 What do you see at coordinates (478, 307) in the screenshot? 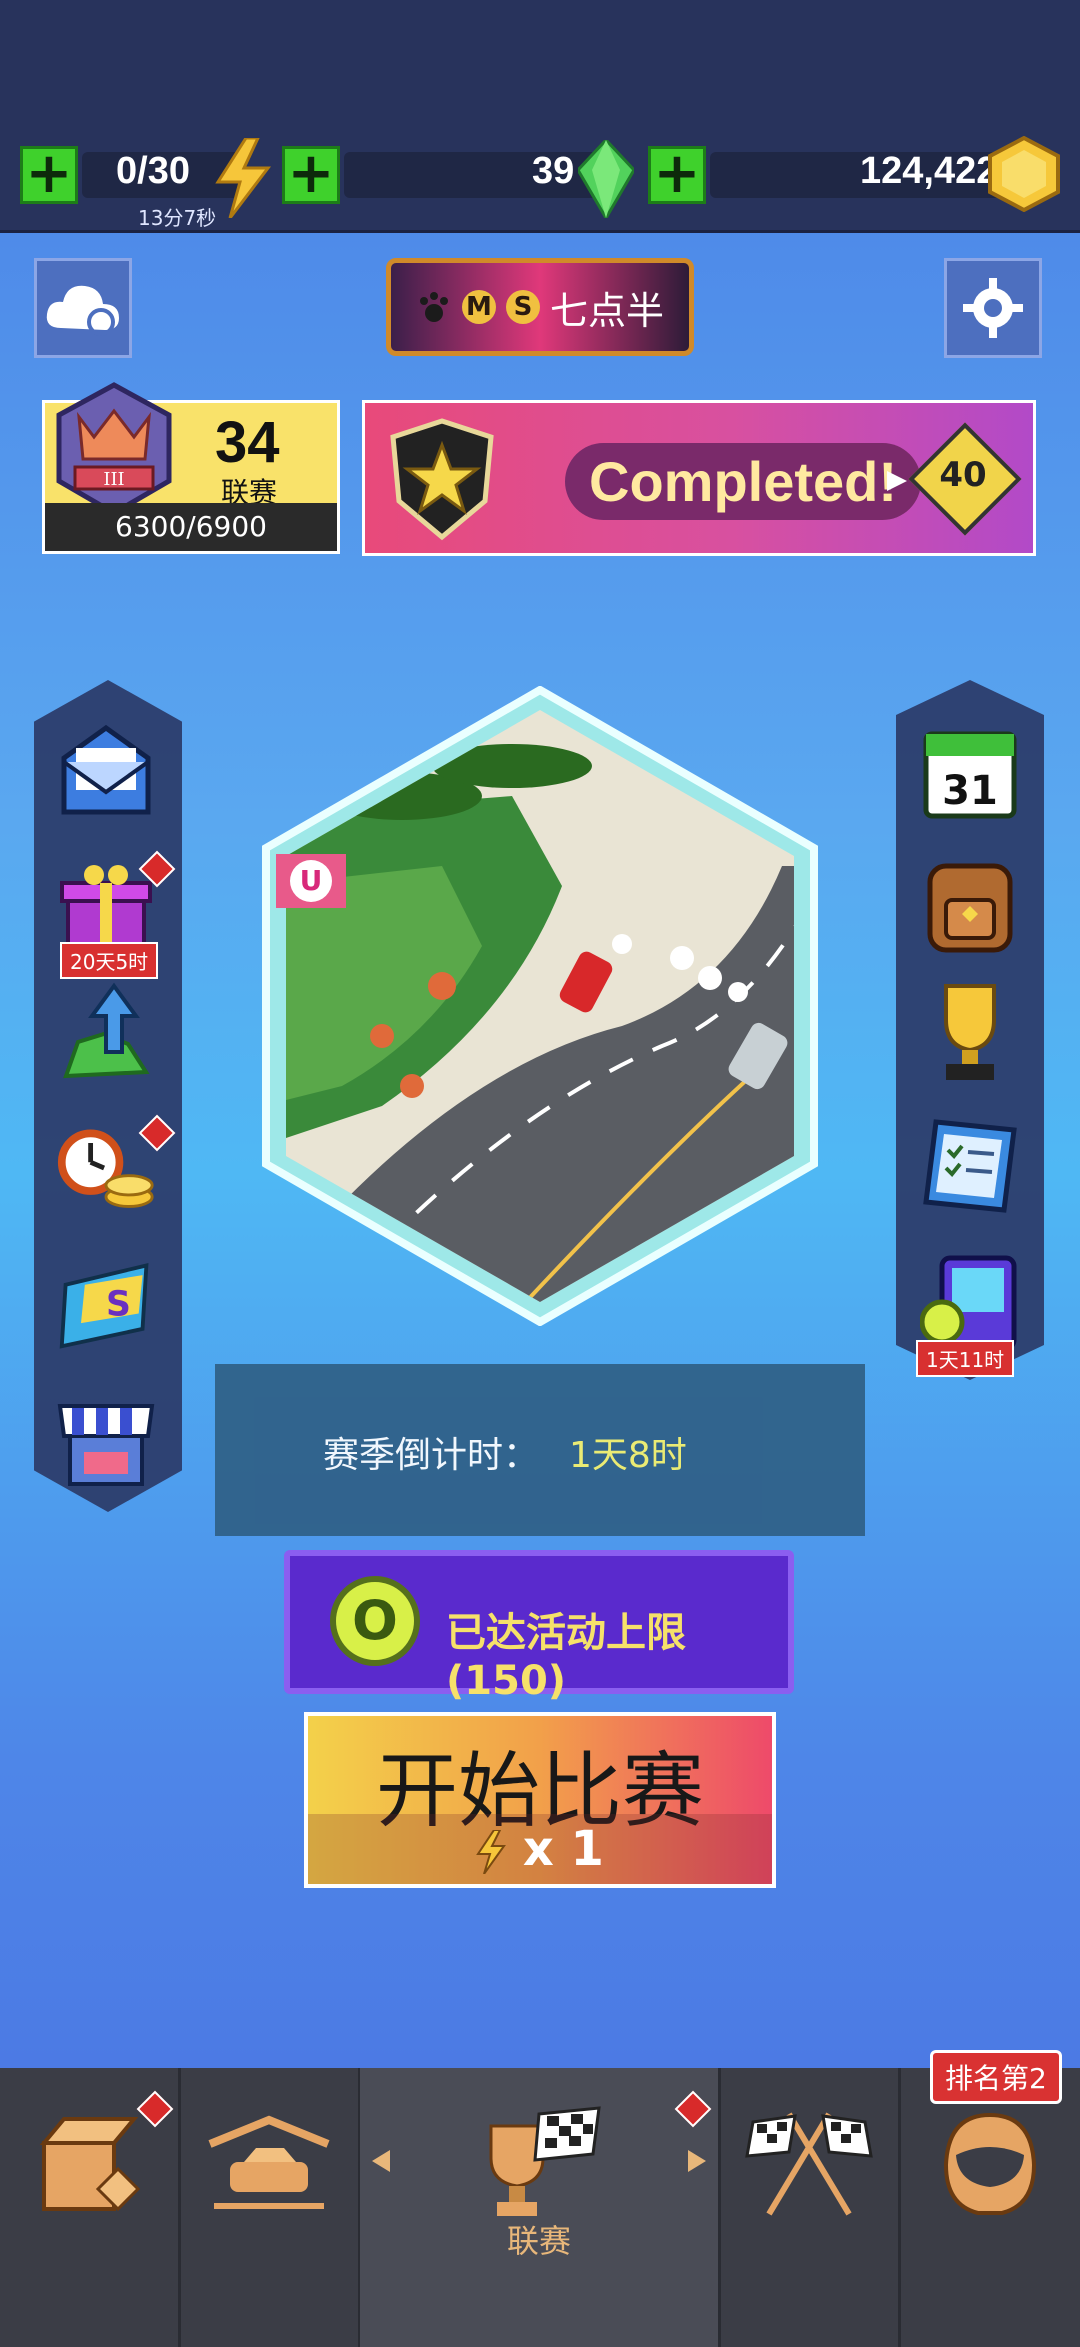
I see `player-badge-m: M` at bounding box center [478, 307].